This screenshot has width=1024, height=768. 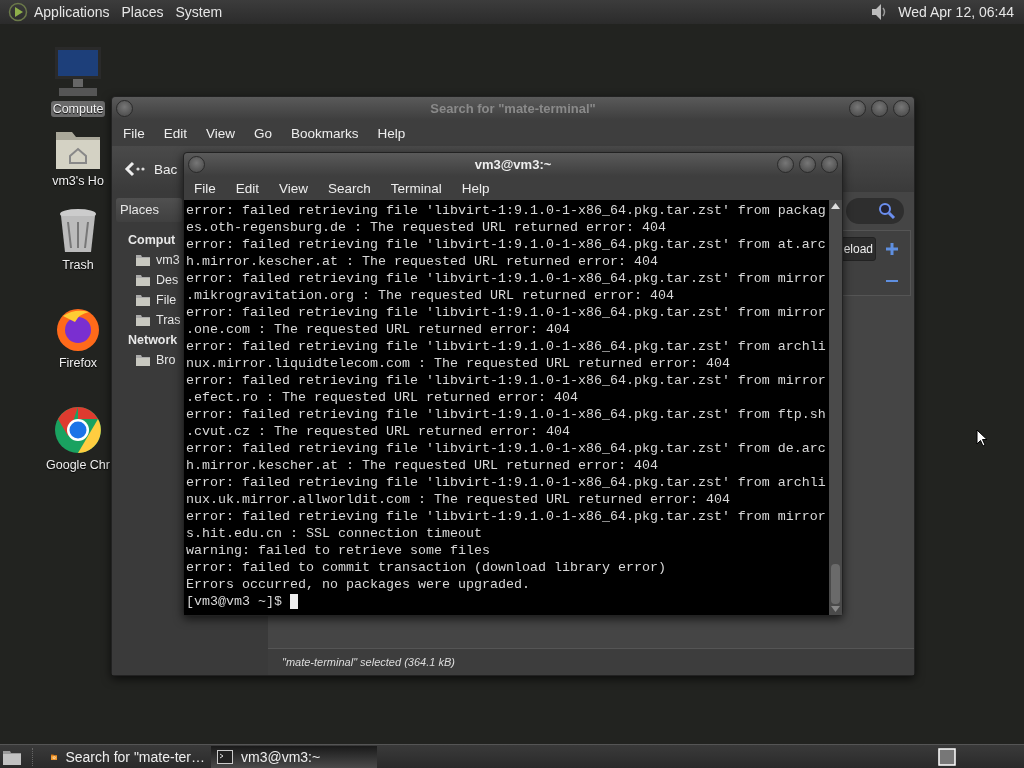 I want to click on terminal-line: warning: failed to retrieve some files, so click(x=338, y=550).